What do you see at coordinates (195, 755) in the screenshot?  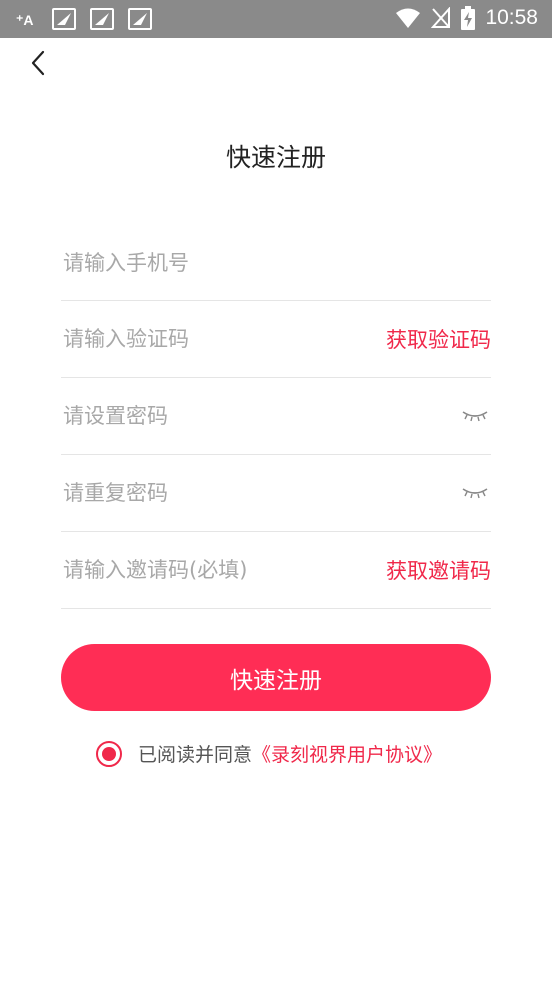 I see `agreement-text: 已阅读并同意` at bounding box center [195, 755].